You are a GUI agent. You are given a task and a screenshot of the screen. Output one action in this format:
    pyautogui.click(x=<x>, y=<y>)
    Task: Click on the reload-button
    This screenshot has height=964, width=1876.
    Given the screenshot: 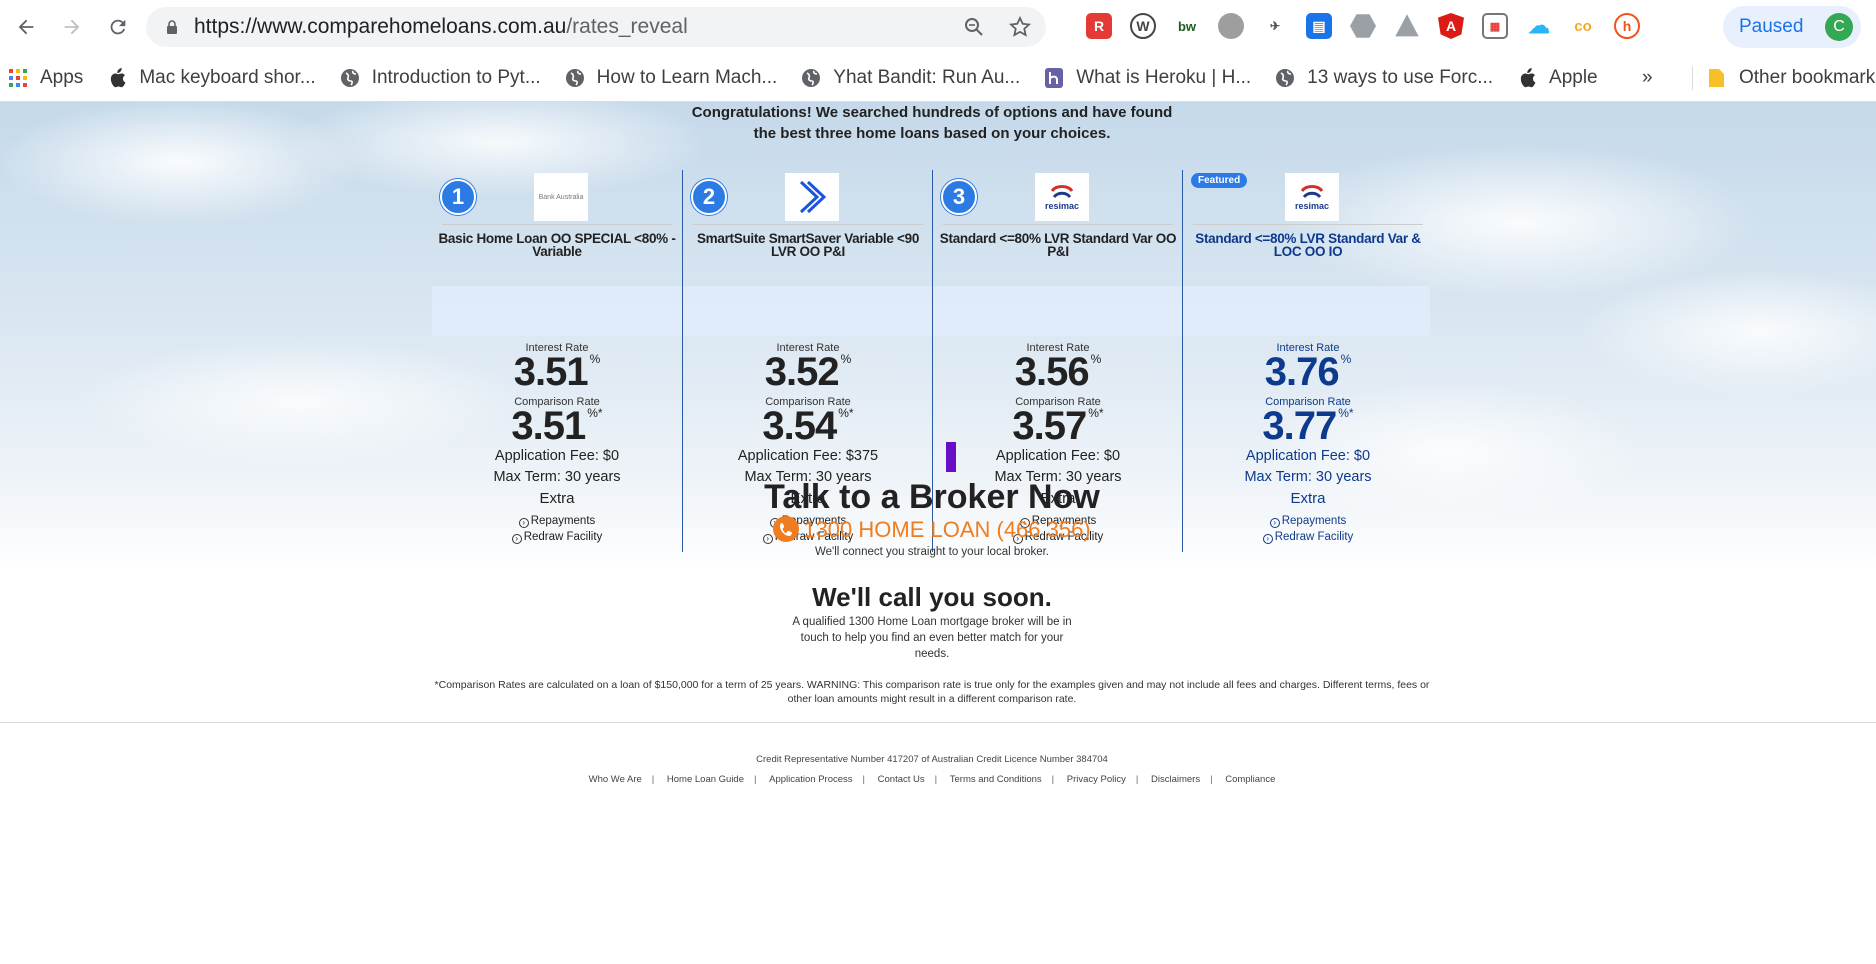 What is the action you would take?
    pyautogui.click(x=118, y=27)
    